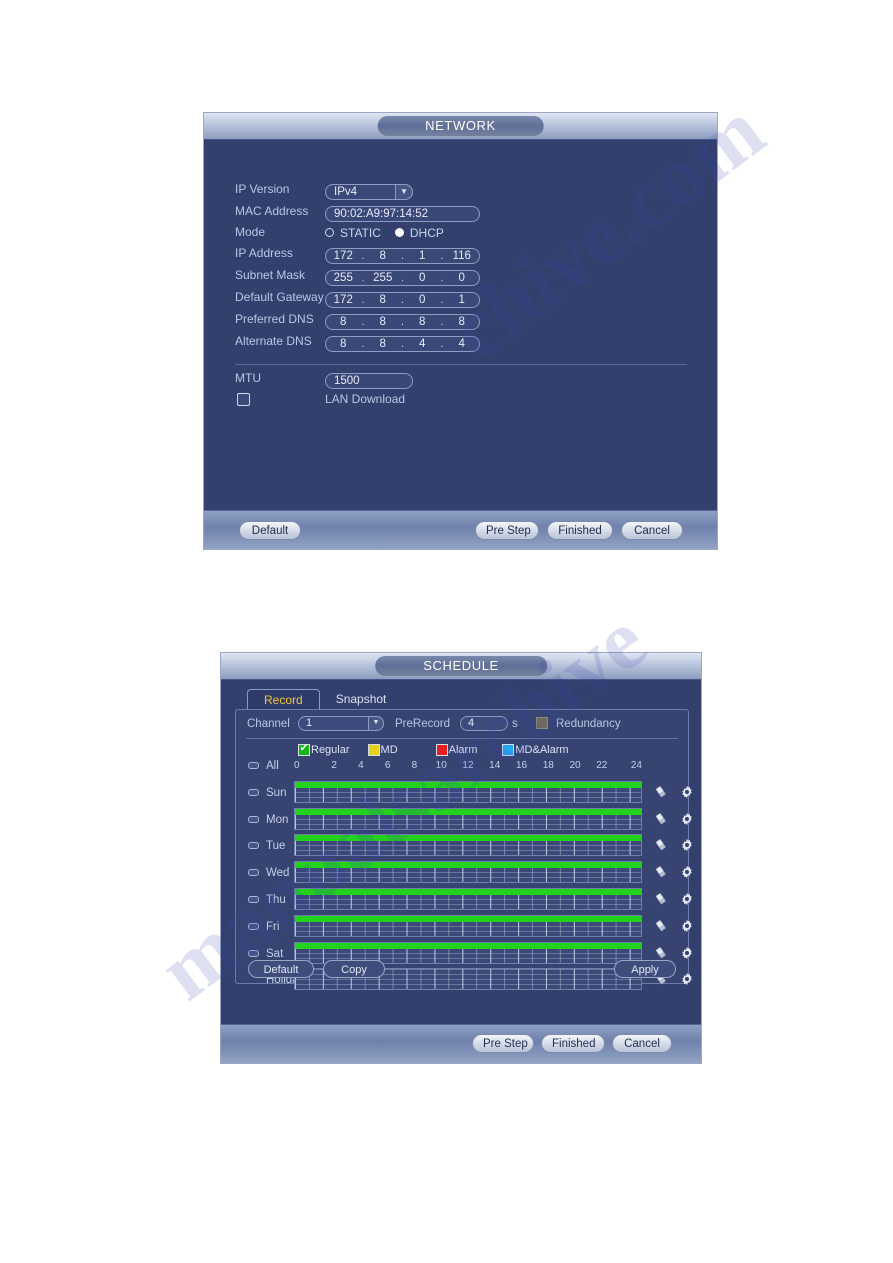 This screenshot has height=1263, width=893. I want to click on radio-dhcp, so click(399, 232).